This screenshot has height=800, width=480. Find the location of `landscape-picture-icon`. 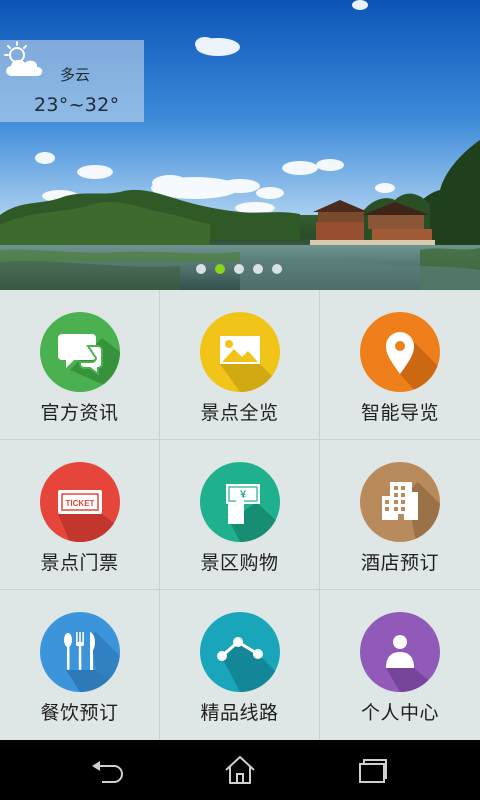

landscape-picture-icon is located at coordinates (239, 352).